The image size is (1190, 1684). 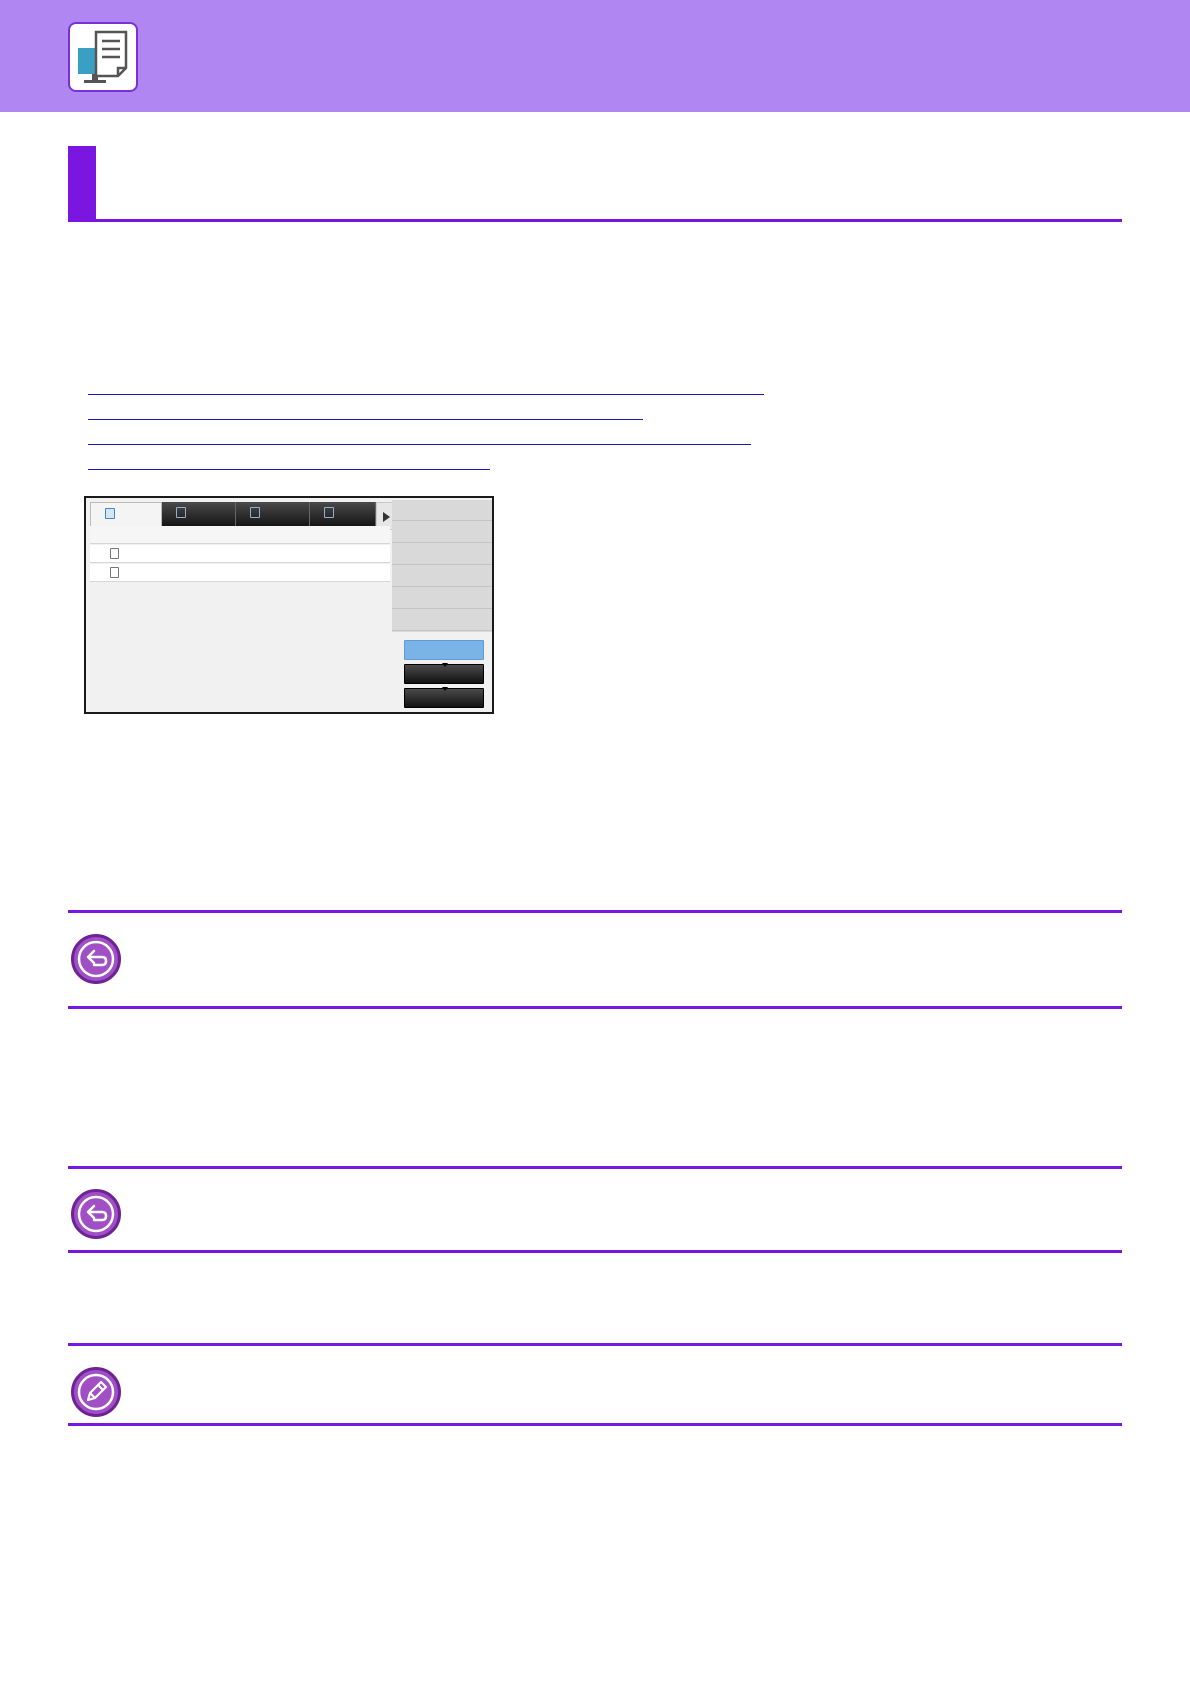 I want to click on tab-scan, so click(x=343, y=514).